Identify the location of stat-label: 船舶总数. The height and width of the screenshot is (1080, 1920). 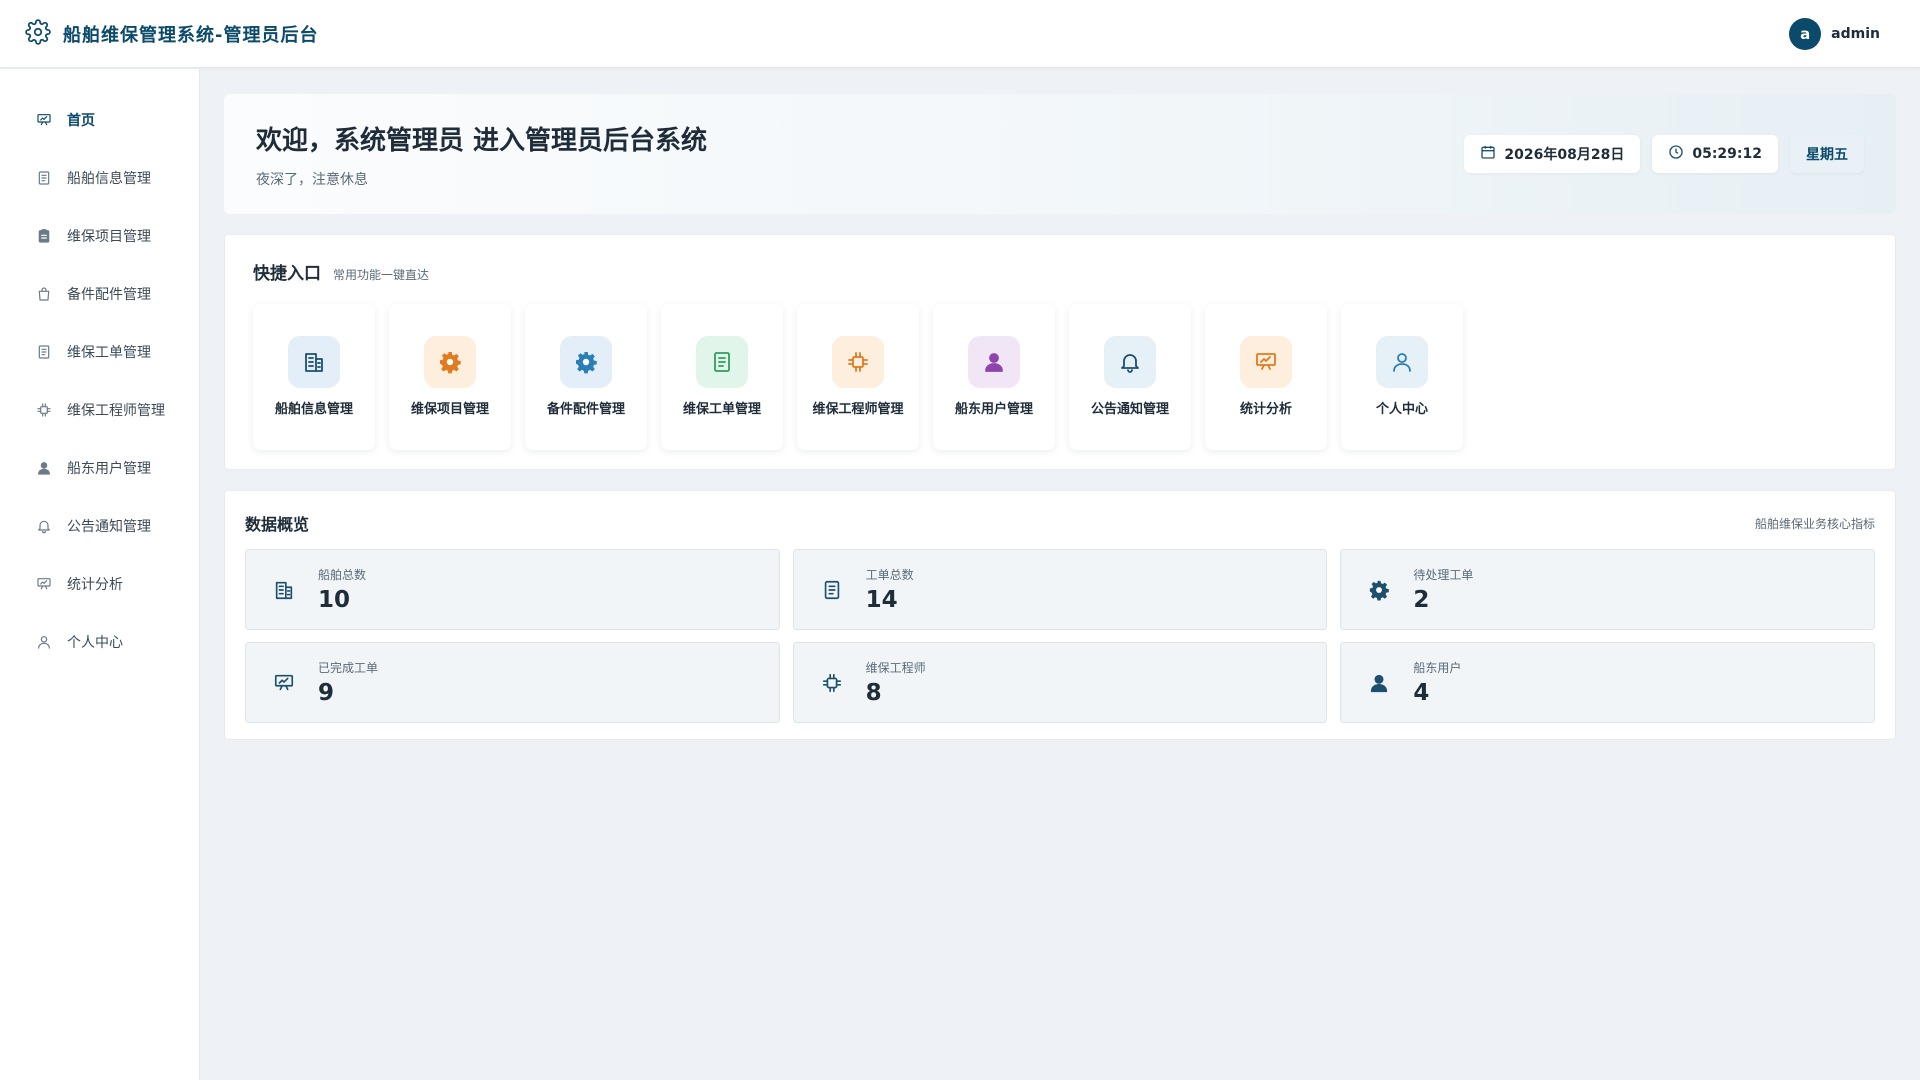
(342, 575).